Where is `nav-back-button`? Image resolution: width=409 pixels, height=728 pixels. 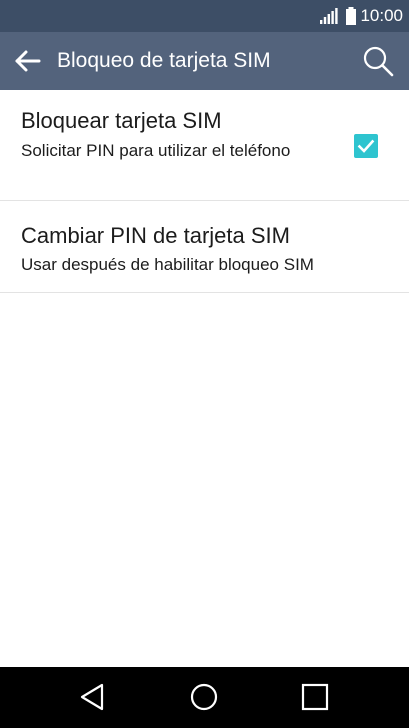
nav-back-button is located at coordinates (93, 697).